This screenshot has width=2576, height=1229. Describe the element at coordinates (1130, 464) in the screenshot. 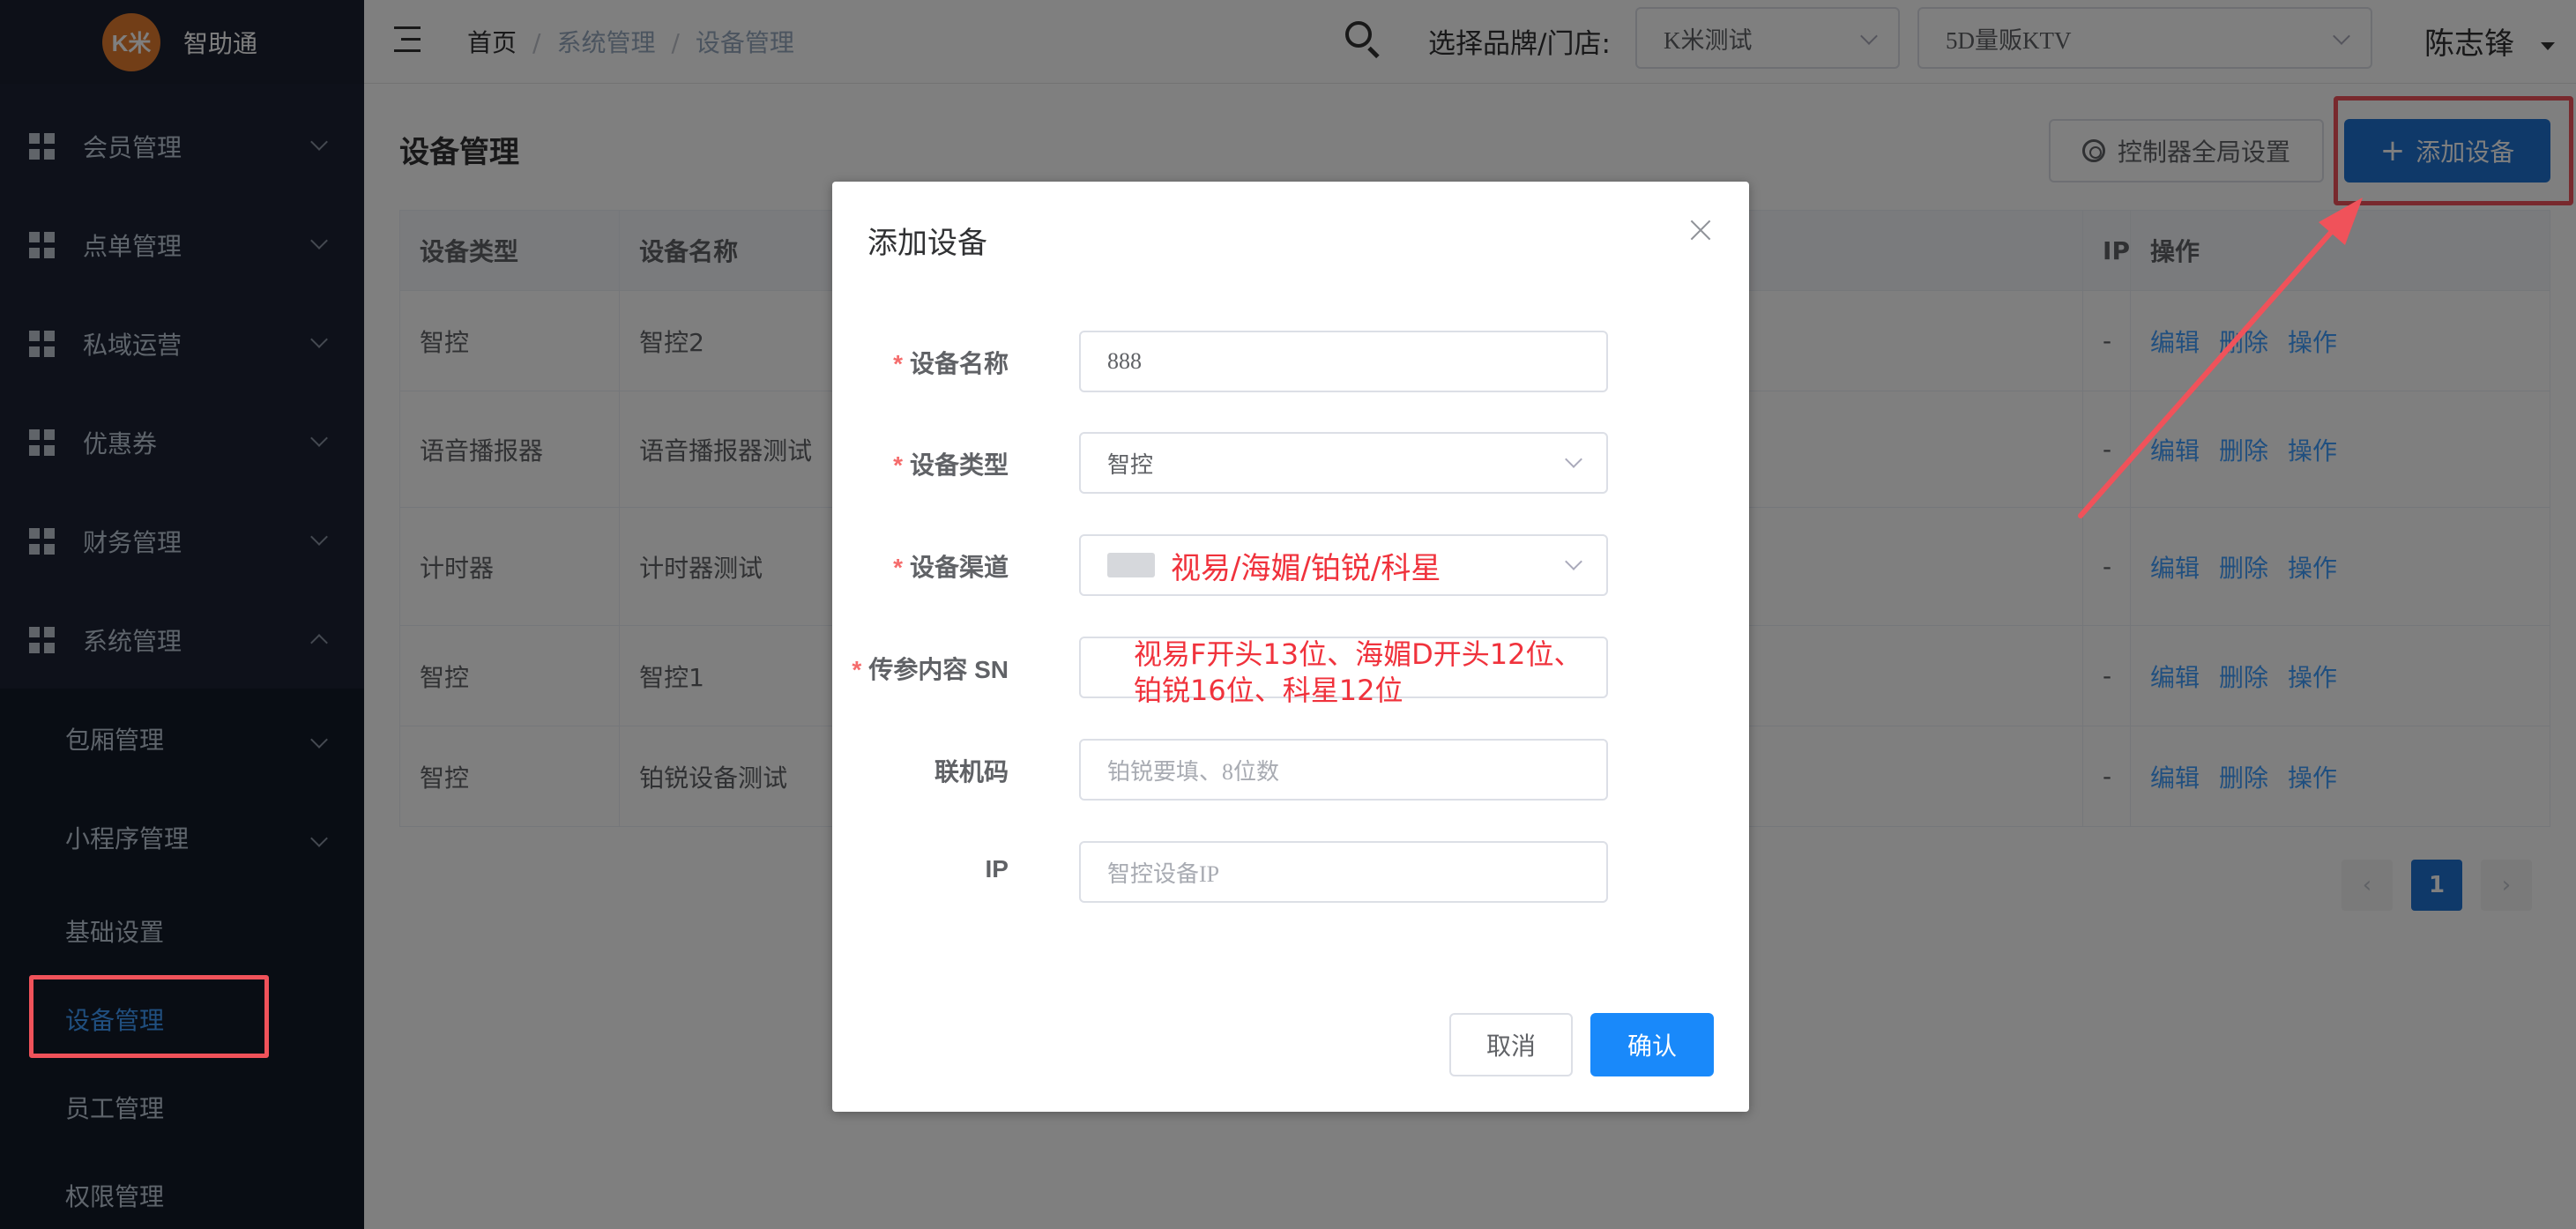

I see `select-value: 智控` at that location.